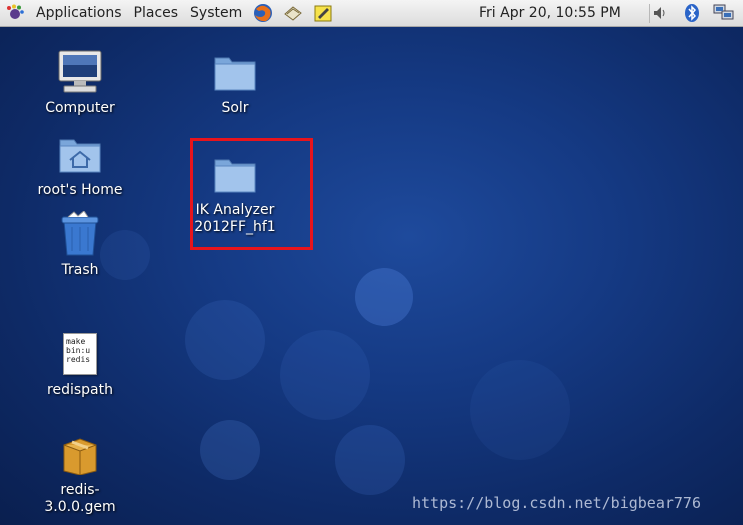  I want to click on desktop-icon-label: root's Home, so click(80, 190).